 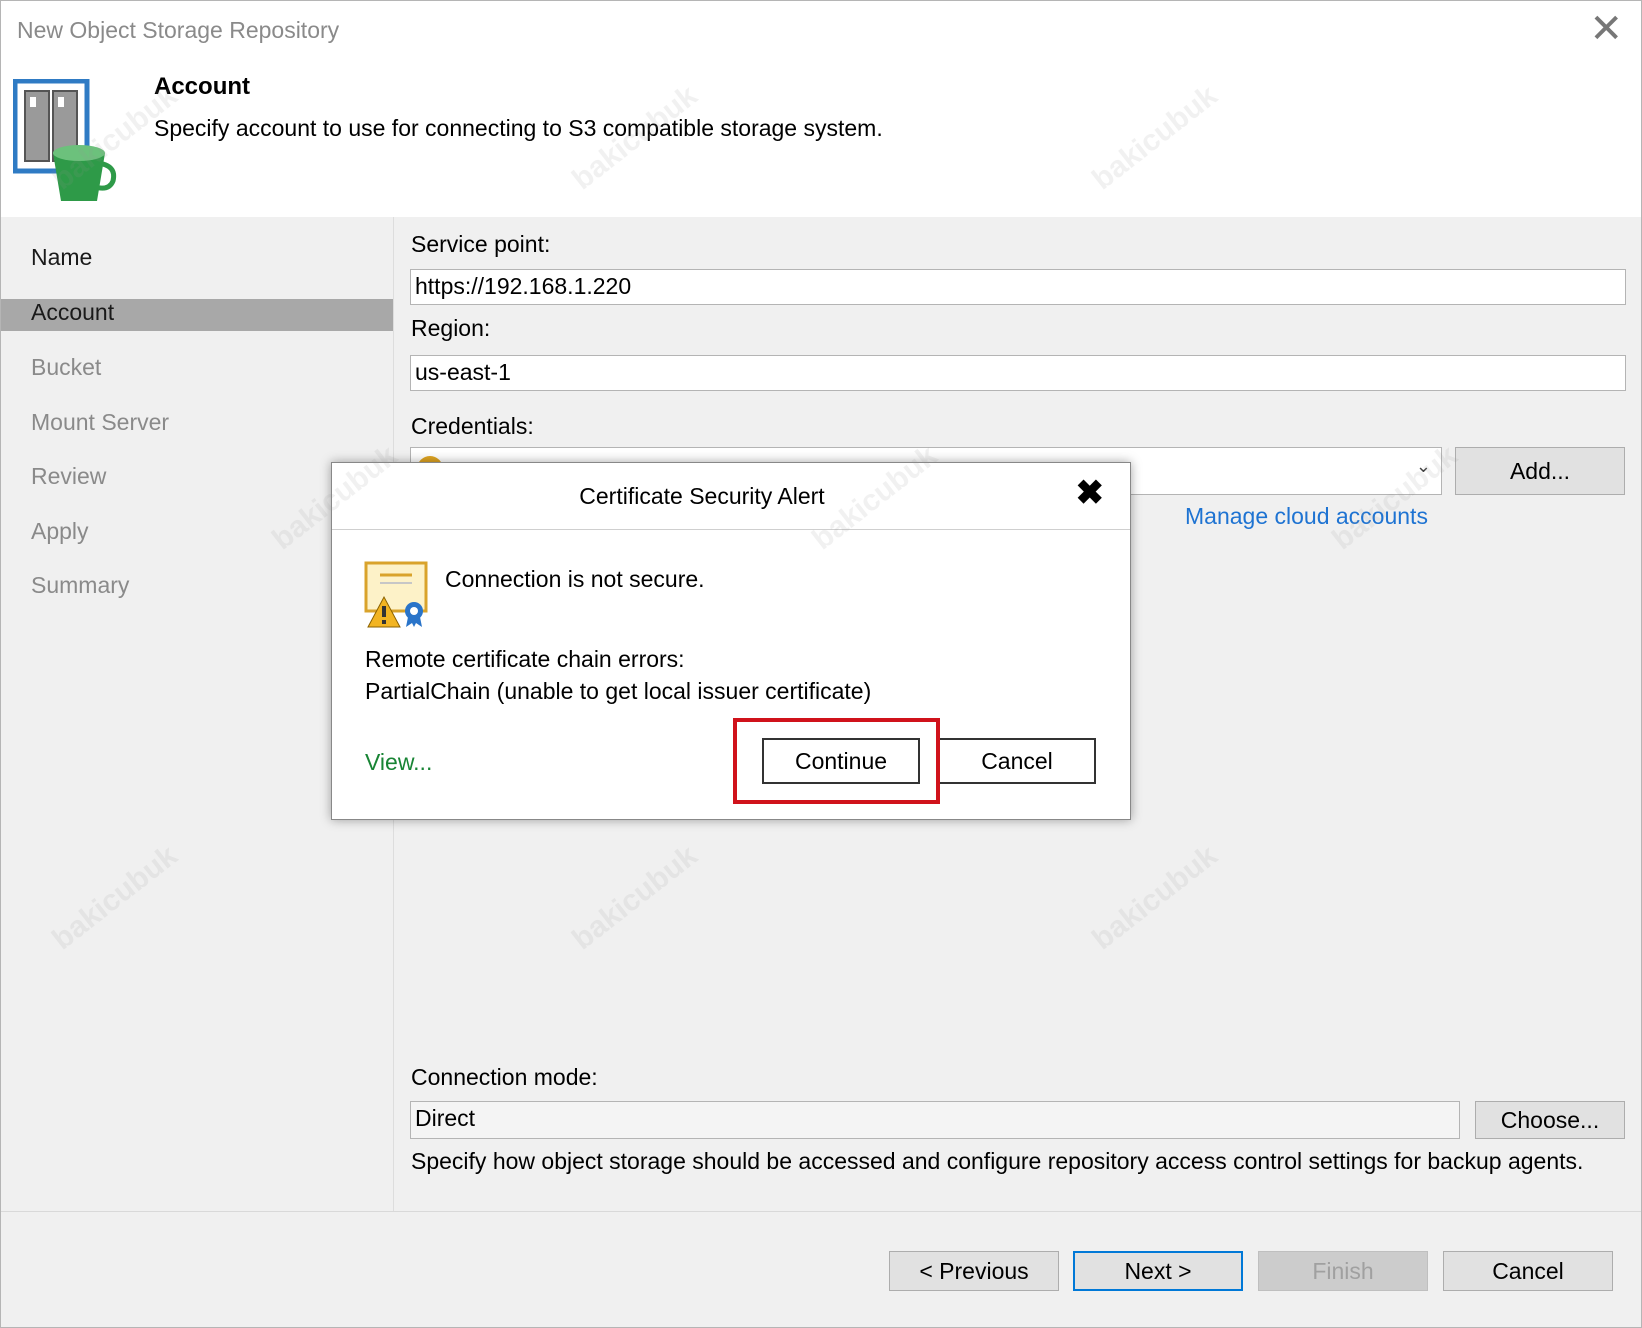 I want to click on object-storage-icon, so click(x=65, y=140).